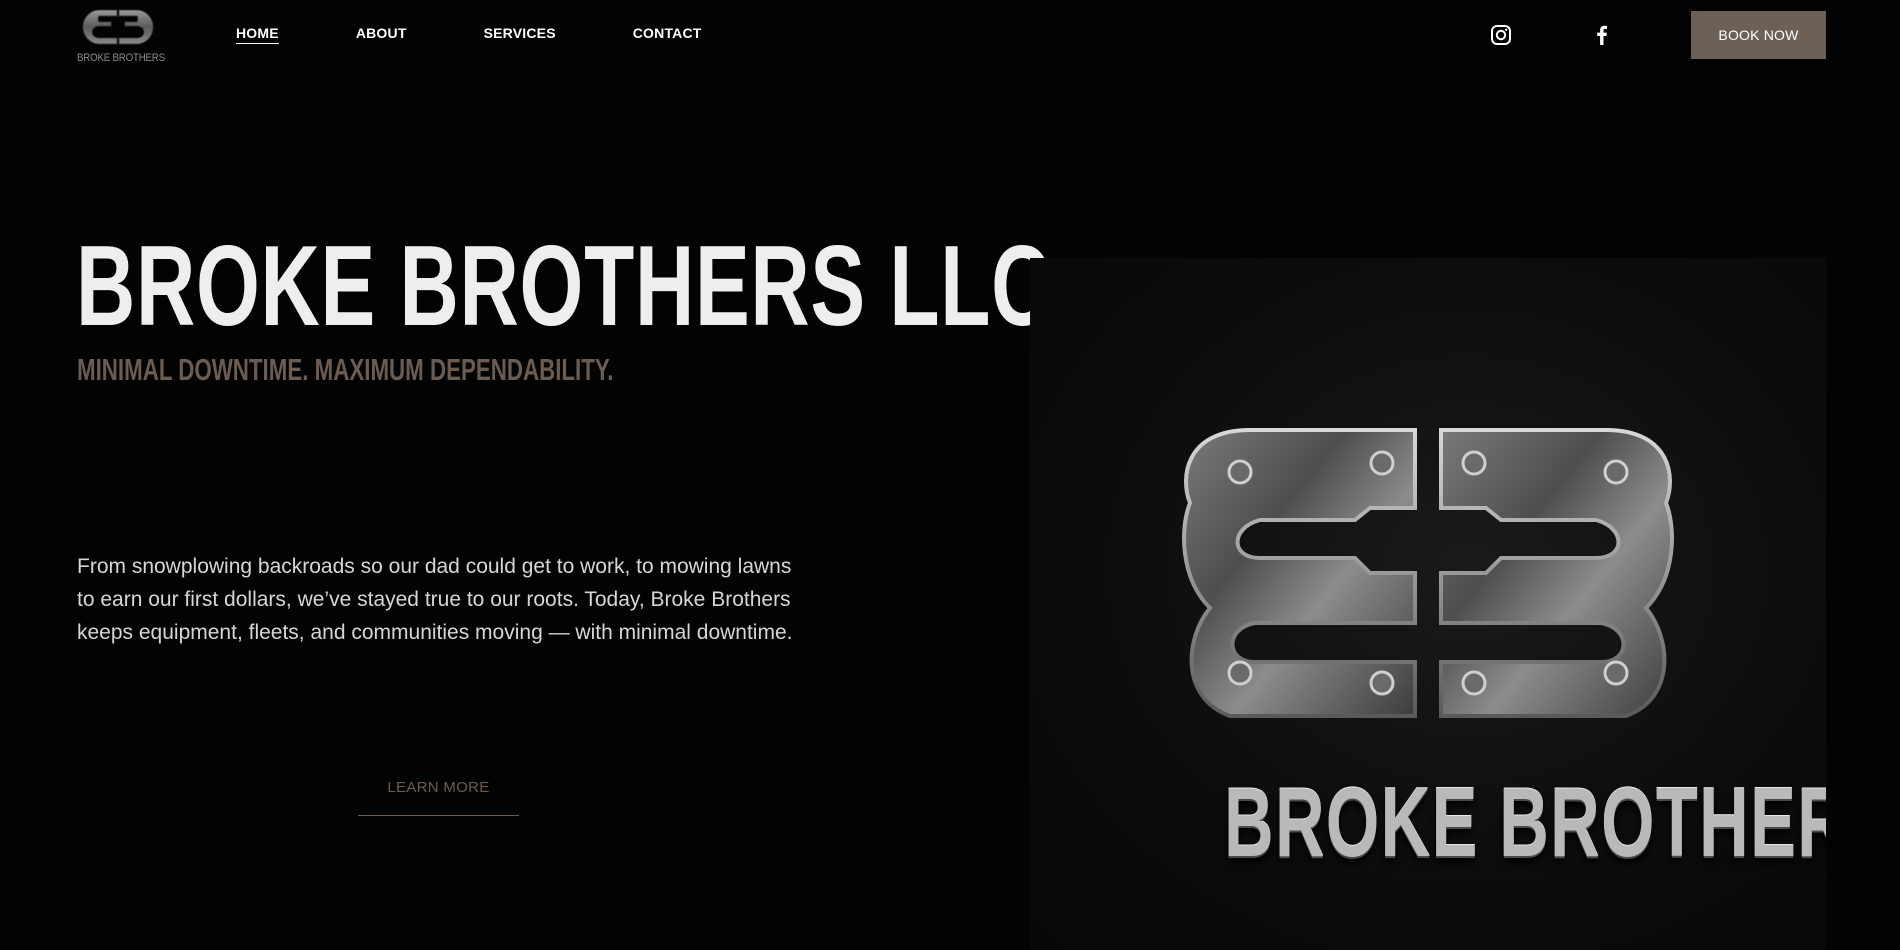 This screenshot has height=950, width=1900. I want to click on learn-more-button: LEARN MORE, so click(438, 795).